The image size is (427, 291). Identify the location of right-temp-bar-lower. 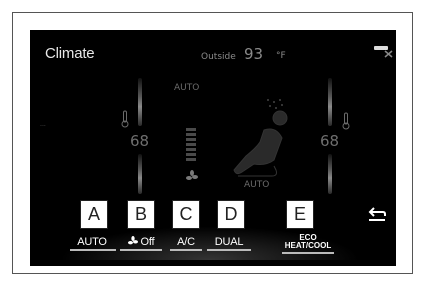
(330, 174).